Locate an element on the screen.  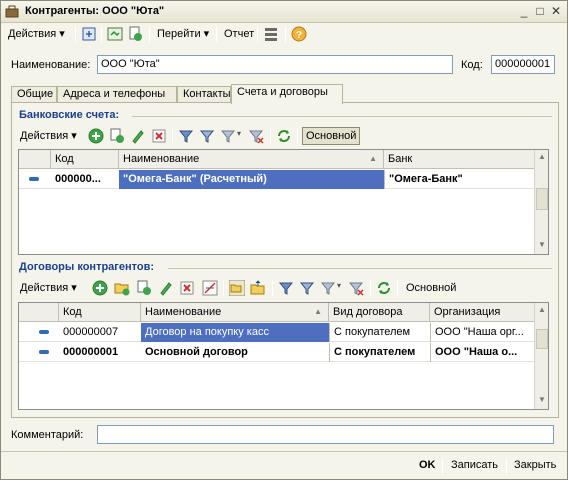
column-header-name-label: Наименование is located at coordinates (161, 159).